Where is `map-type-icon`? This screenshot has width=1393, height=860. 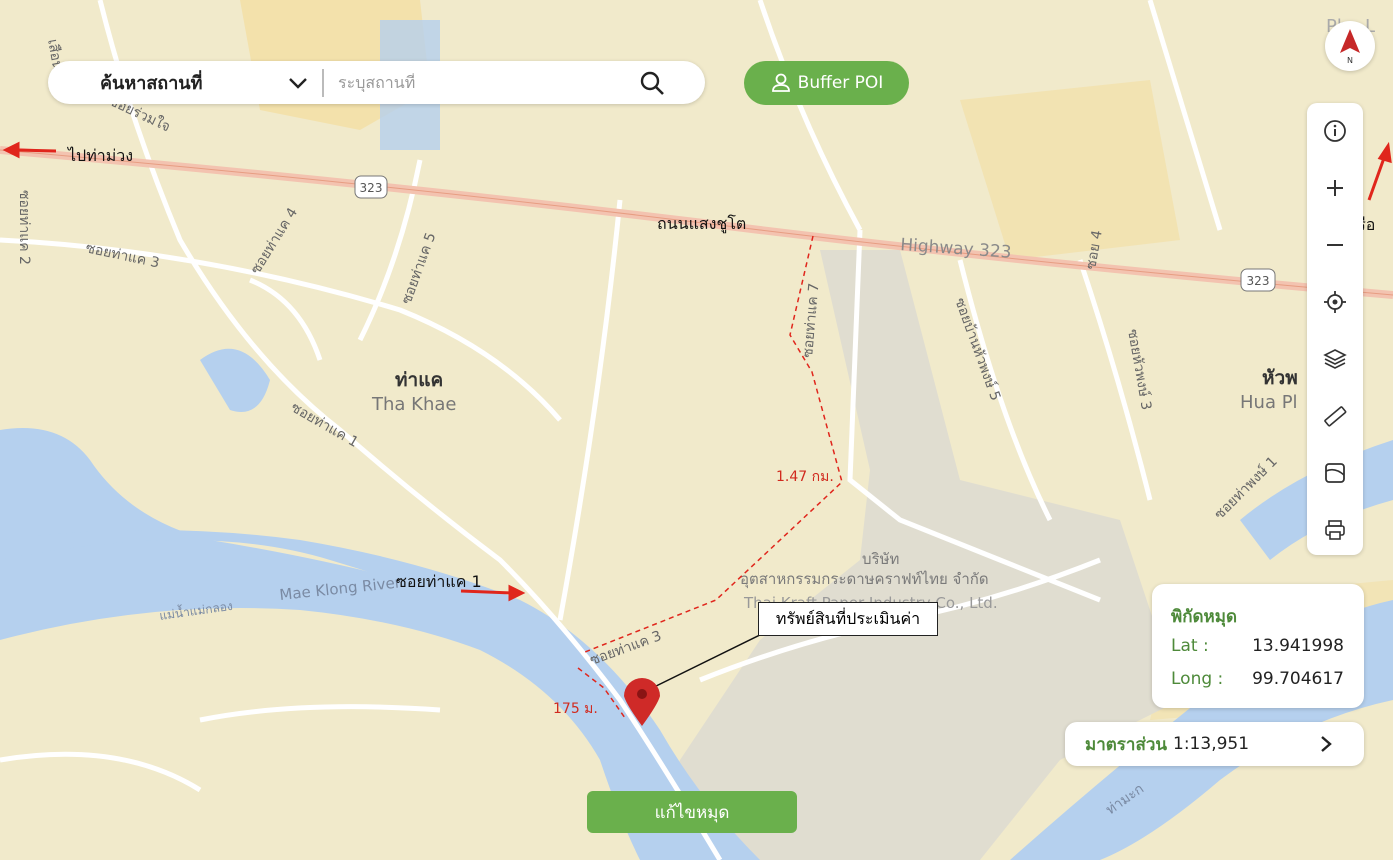 map-type-icon is located at coordinates (1335, 473).